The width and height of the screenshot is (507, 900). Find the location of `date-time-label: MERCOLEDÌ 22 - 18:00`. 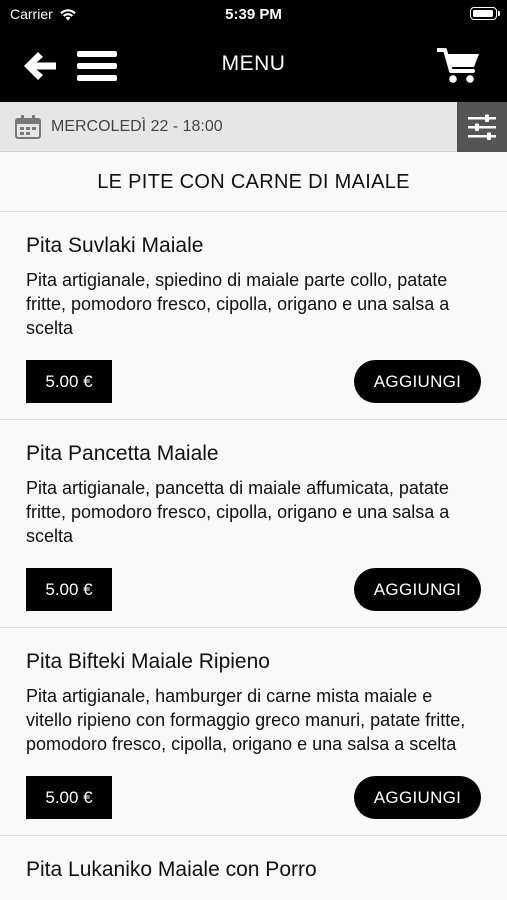

date-time-label: MERCOLEDÌ 22 - 18:00 is located at coordinates (137, 127).